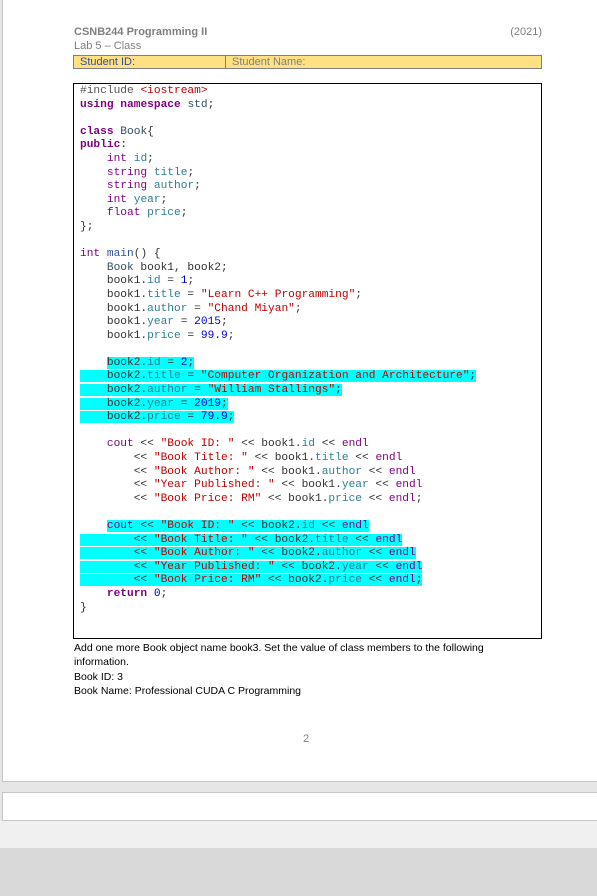  What do you see at coordinates (298, 872) in the screenshot?
I see `viewer-footer-area` at bounding box center [298, 872].